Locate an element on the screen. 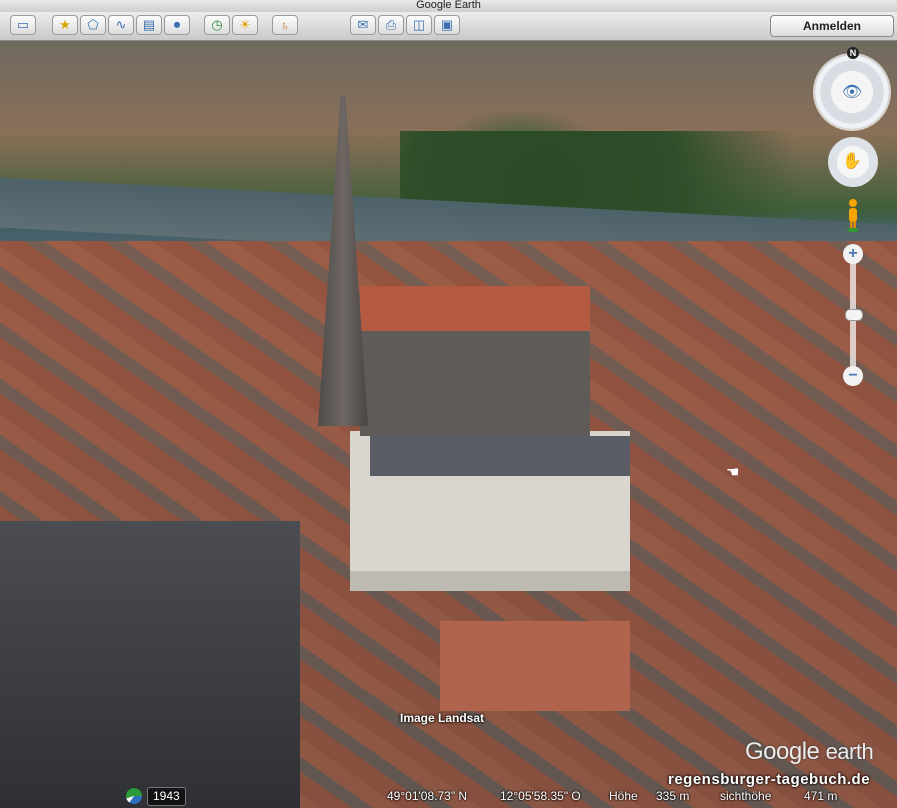 The image size is (897, 808). email-button: ✉ is located at coordinates (363, 25).